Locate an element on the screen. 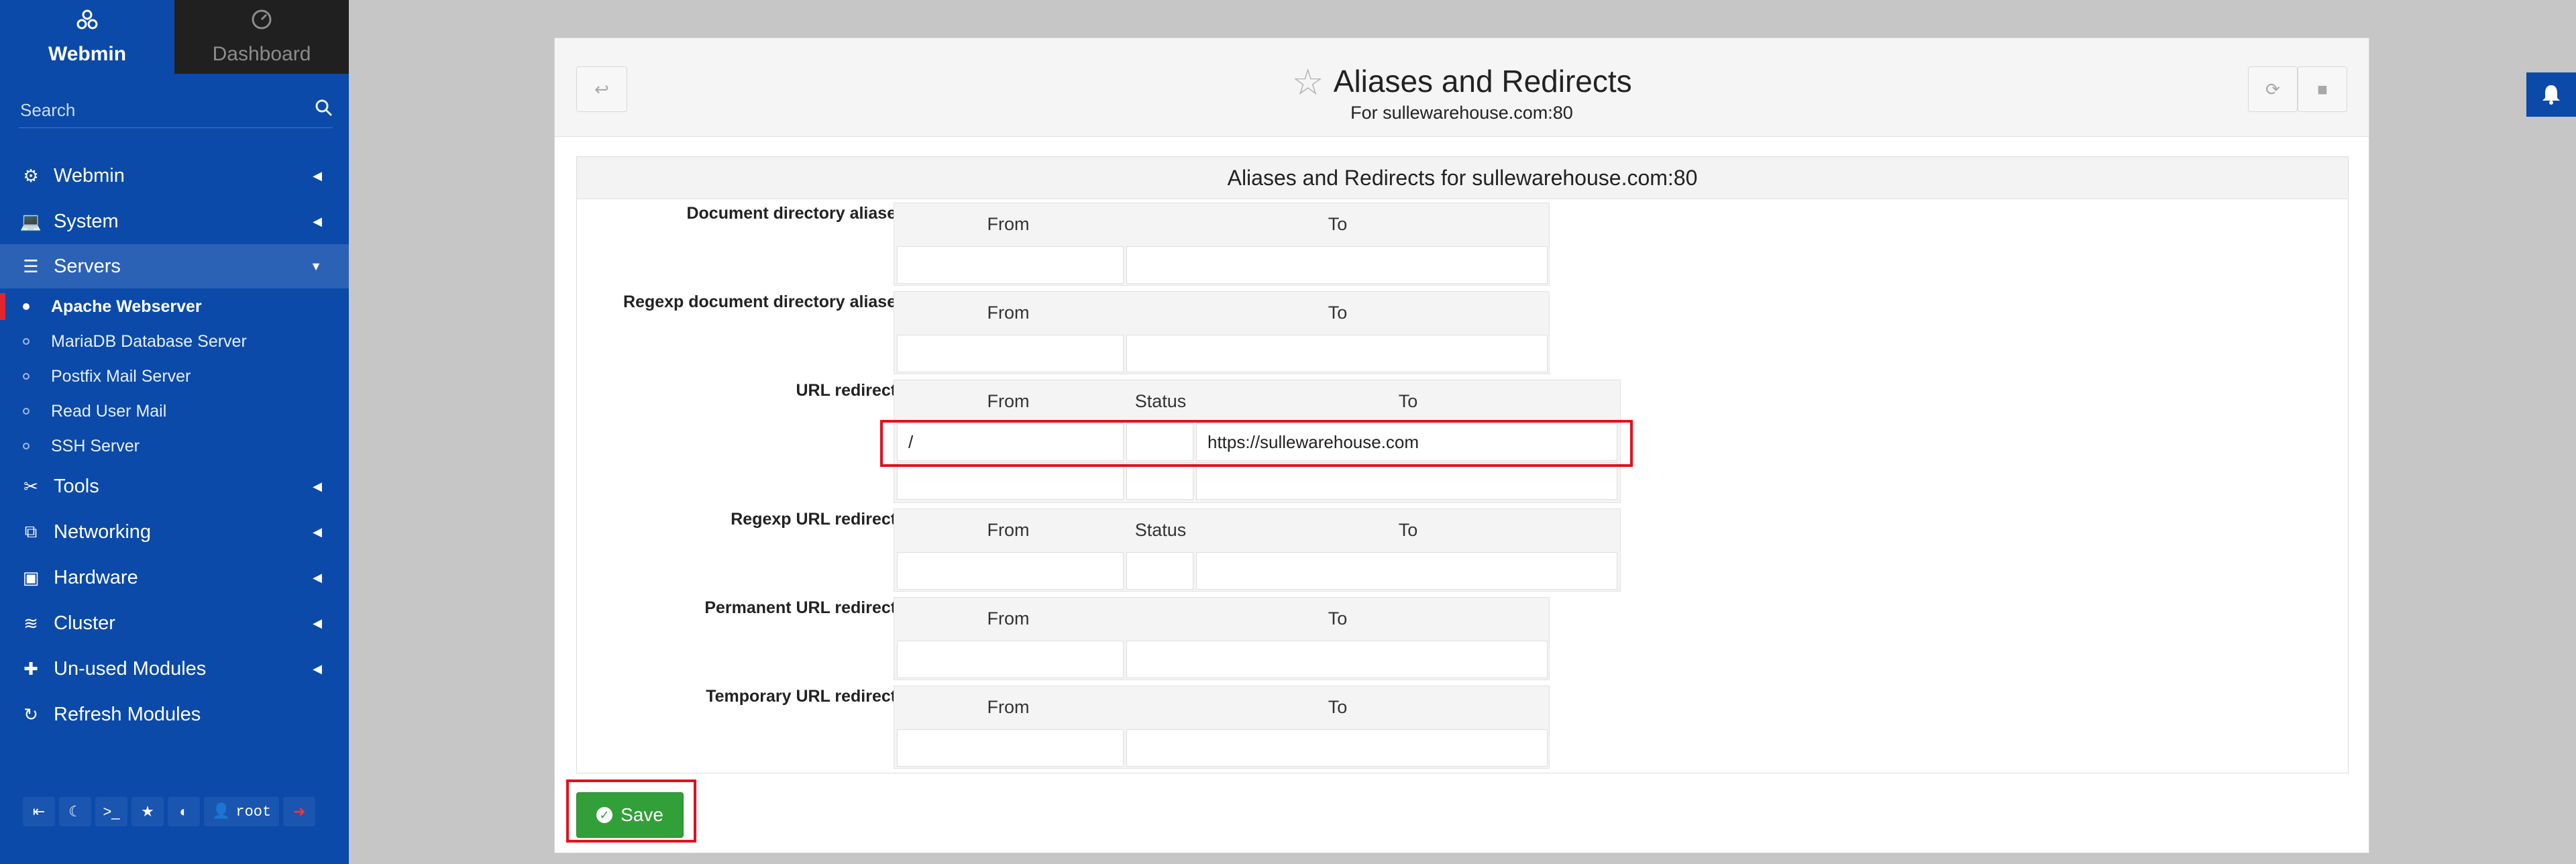 The width and height of the screenshot is (2576, 864). palette-icon: ◐ is located at coordinates (184, 811).